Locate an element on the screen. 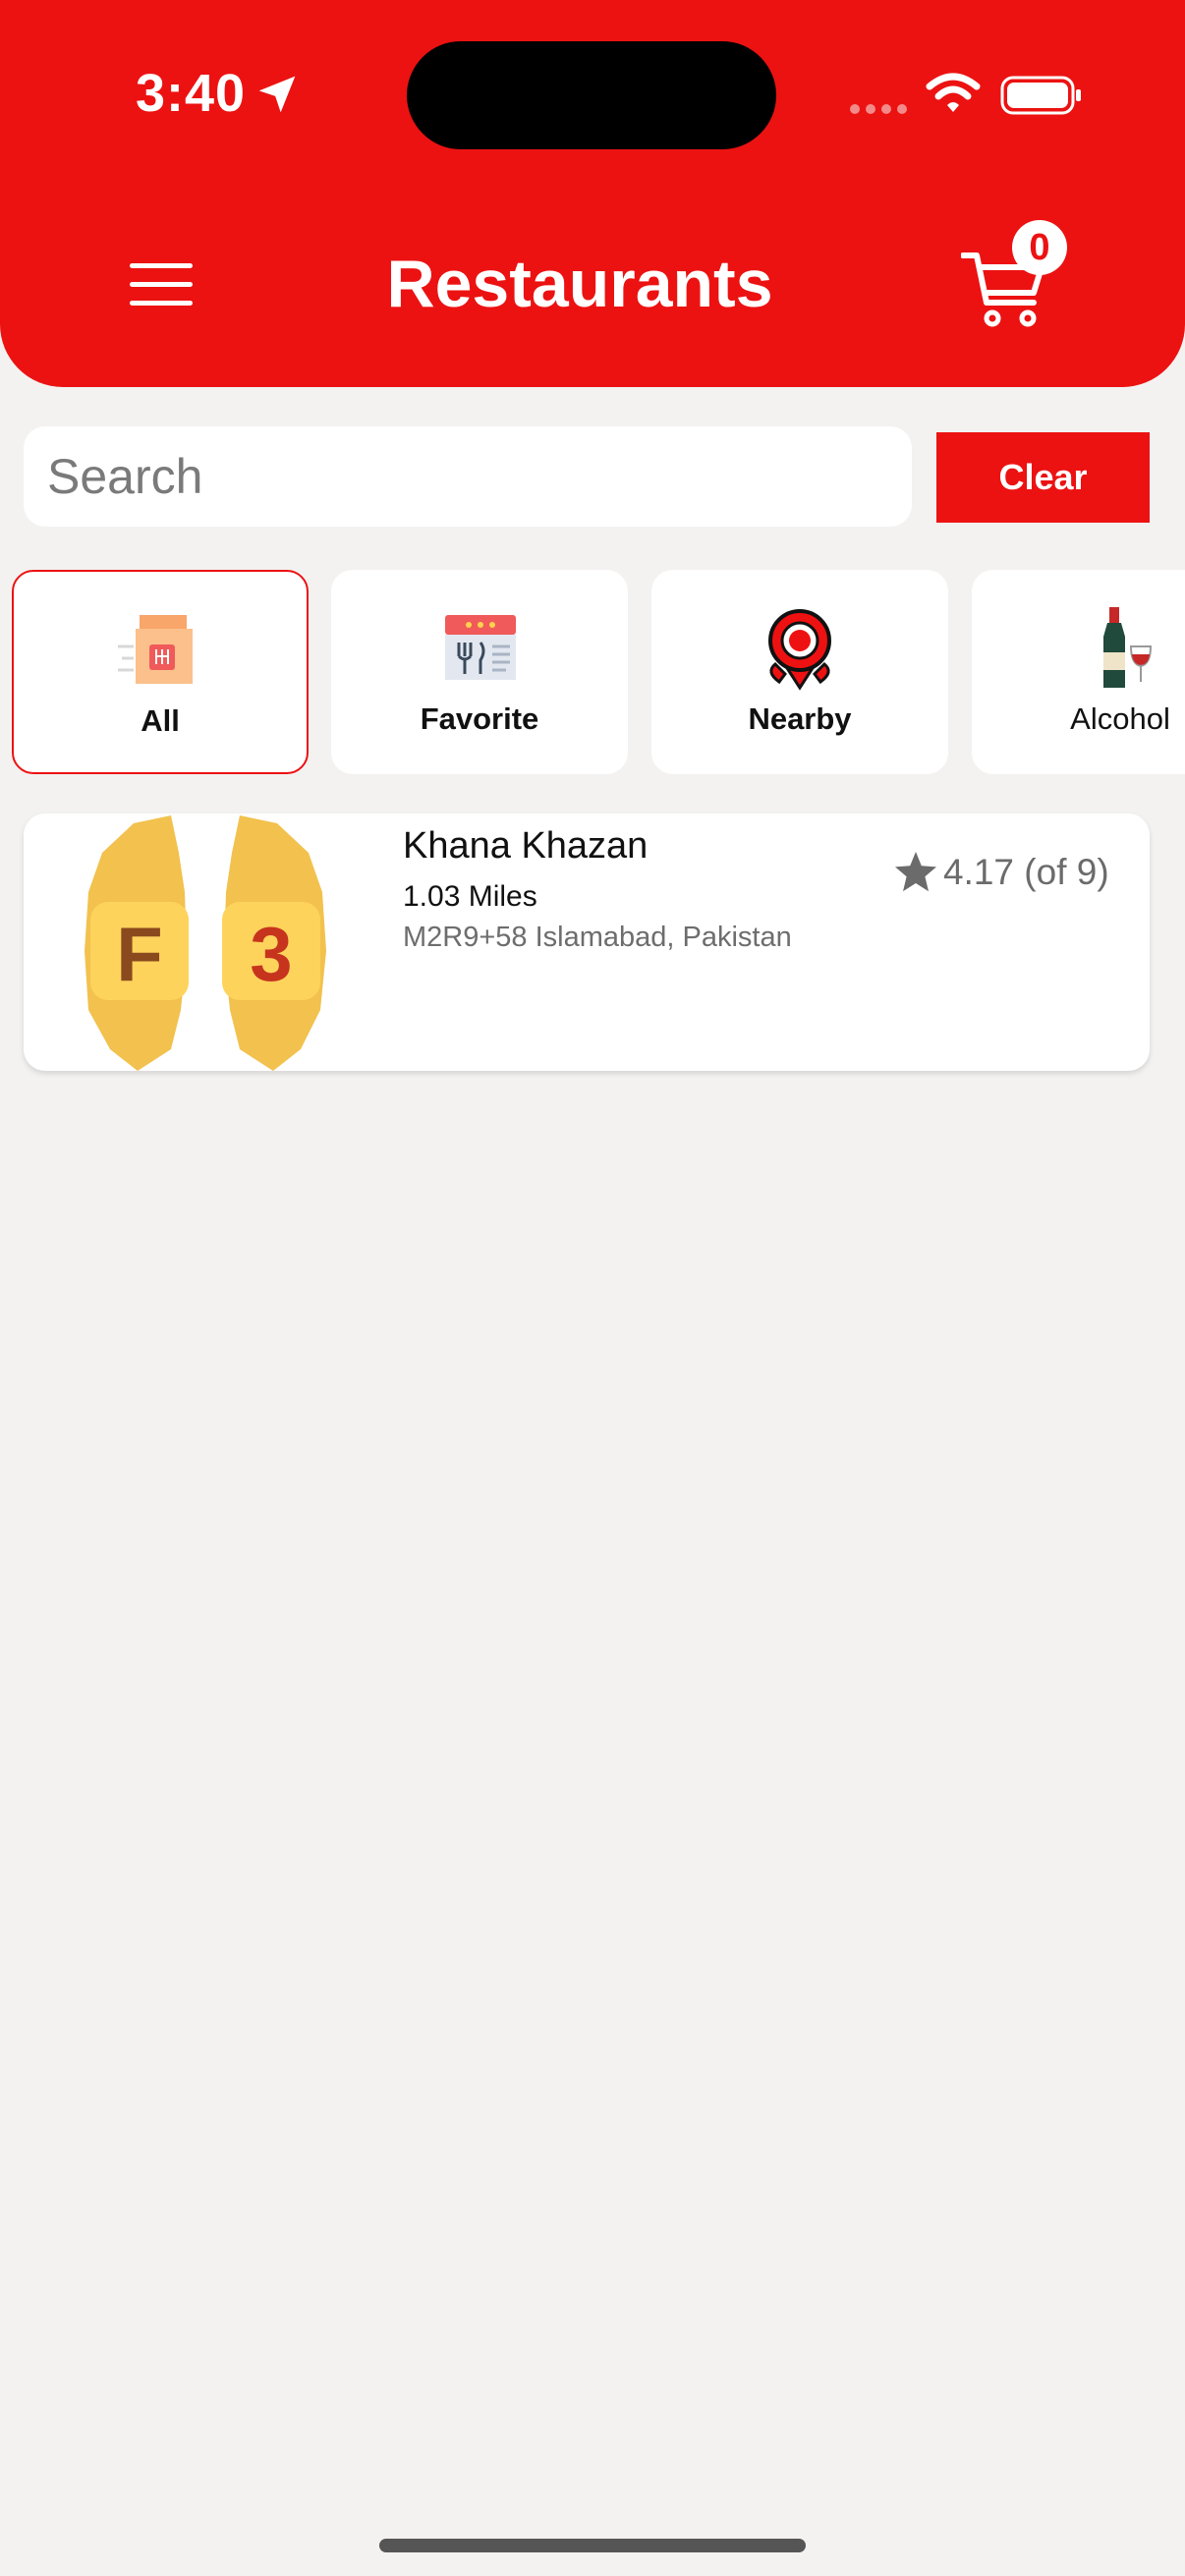  logo-letter-left: F is located at coordinates (139, 954).